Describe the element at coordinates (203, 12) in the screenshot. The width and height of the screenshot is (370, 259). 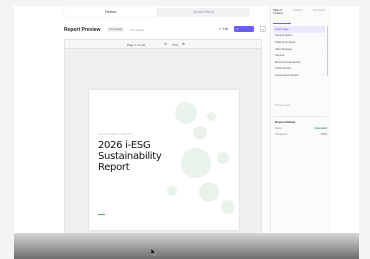
I see `tab-source-report: Source Report` at that location.